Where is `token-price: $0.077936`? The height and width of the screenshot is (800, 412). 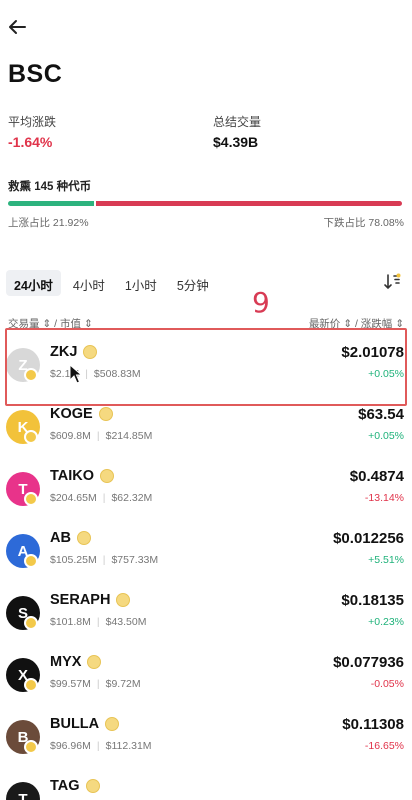 token-price: $0.077936 is located at coordinates (368, 662).